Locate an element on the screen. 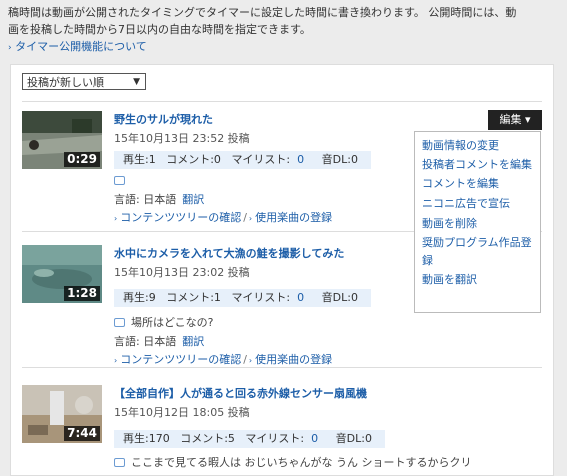 The width and height of the screenshot is (567, 476). menu-item-reward-program: 奨励プログラム作品登録 is located at coordinates (478, 252).